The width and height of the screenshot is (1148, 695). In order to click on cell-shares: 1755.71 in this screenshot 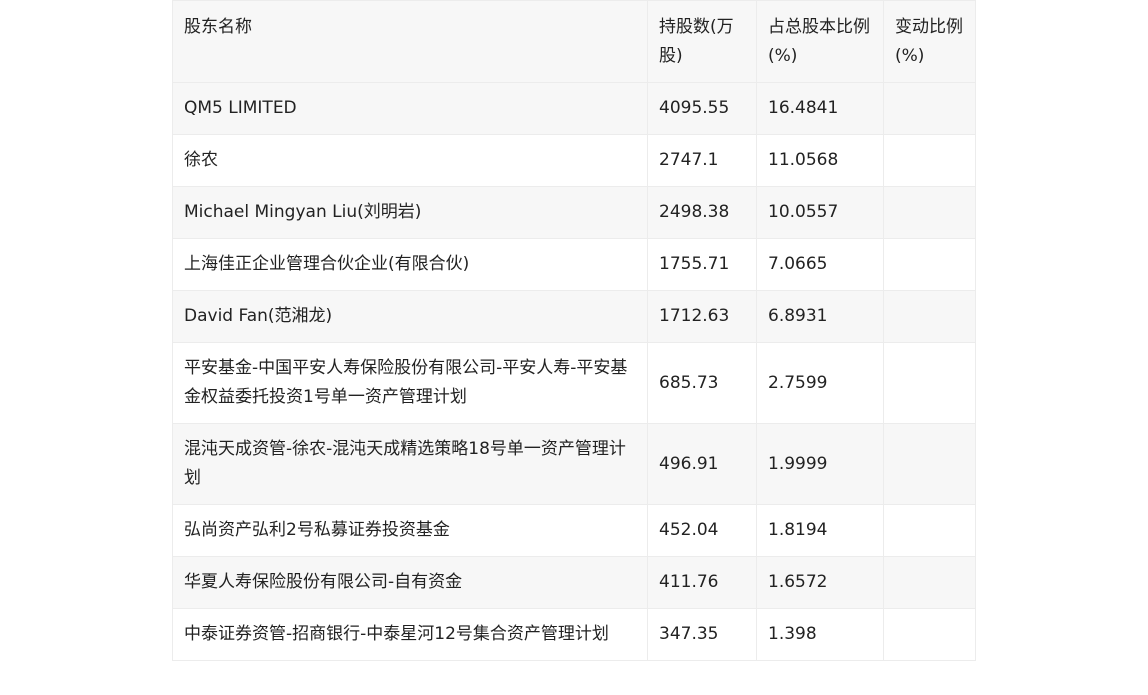, I will do `click(702, 264)`.